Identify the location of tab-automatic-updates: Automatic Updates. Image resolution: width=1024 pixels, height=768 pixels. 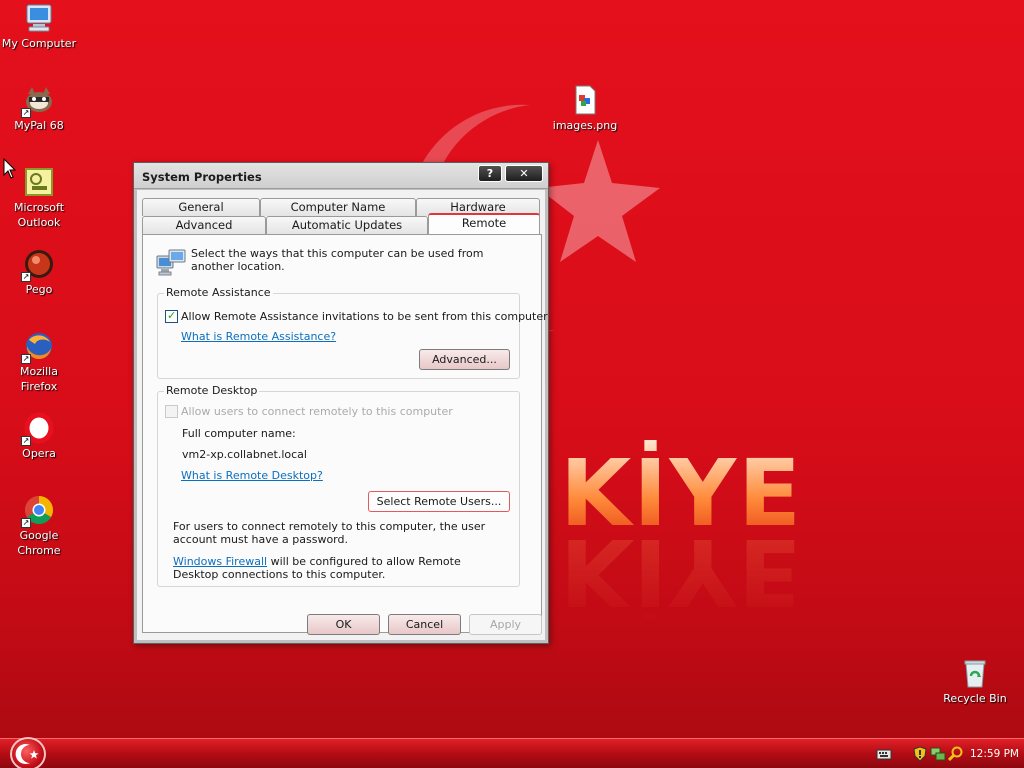
(347, 225).